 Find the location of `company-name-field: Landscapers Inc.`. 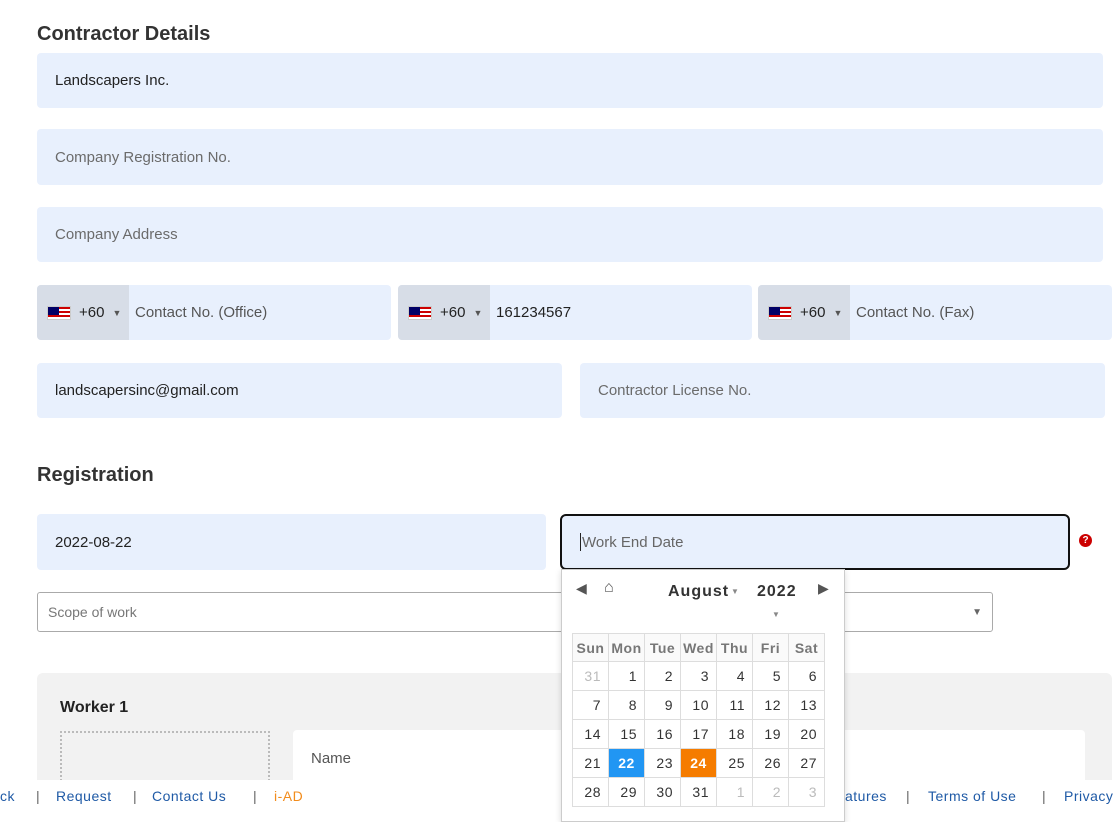

company-name-field: Landscapers Inc. is located at coordinates (570, 80).